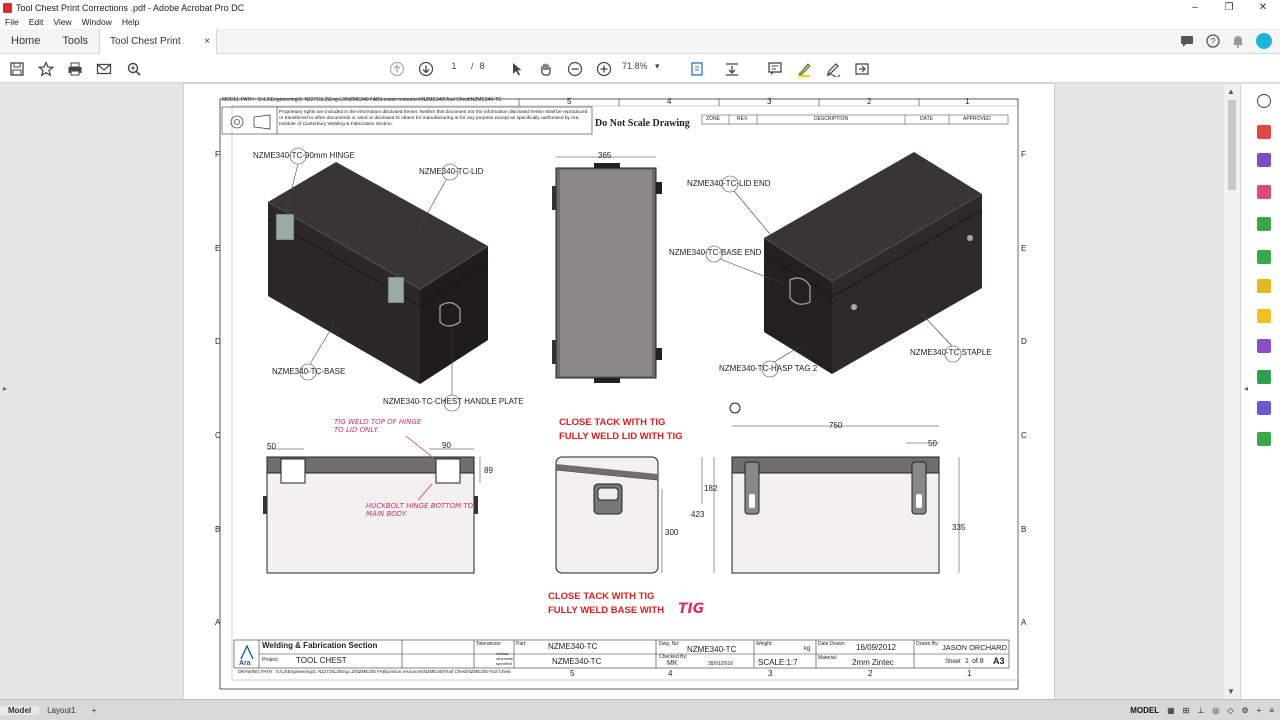 This screenshot has width=1280, height=720. I want to click on edit-pdf-icon, so click(1264, 192).